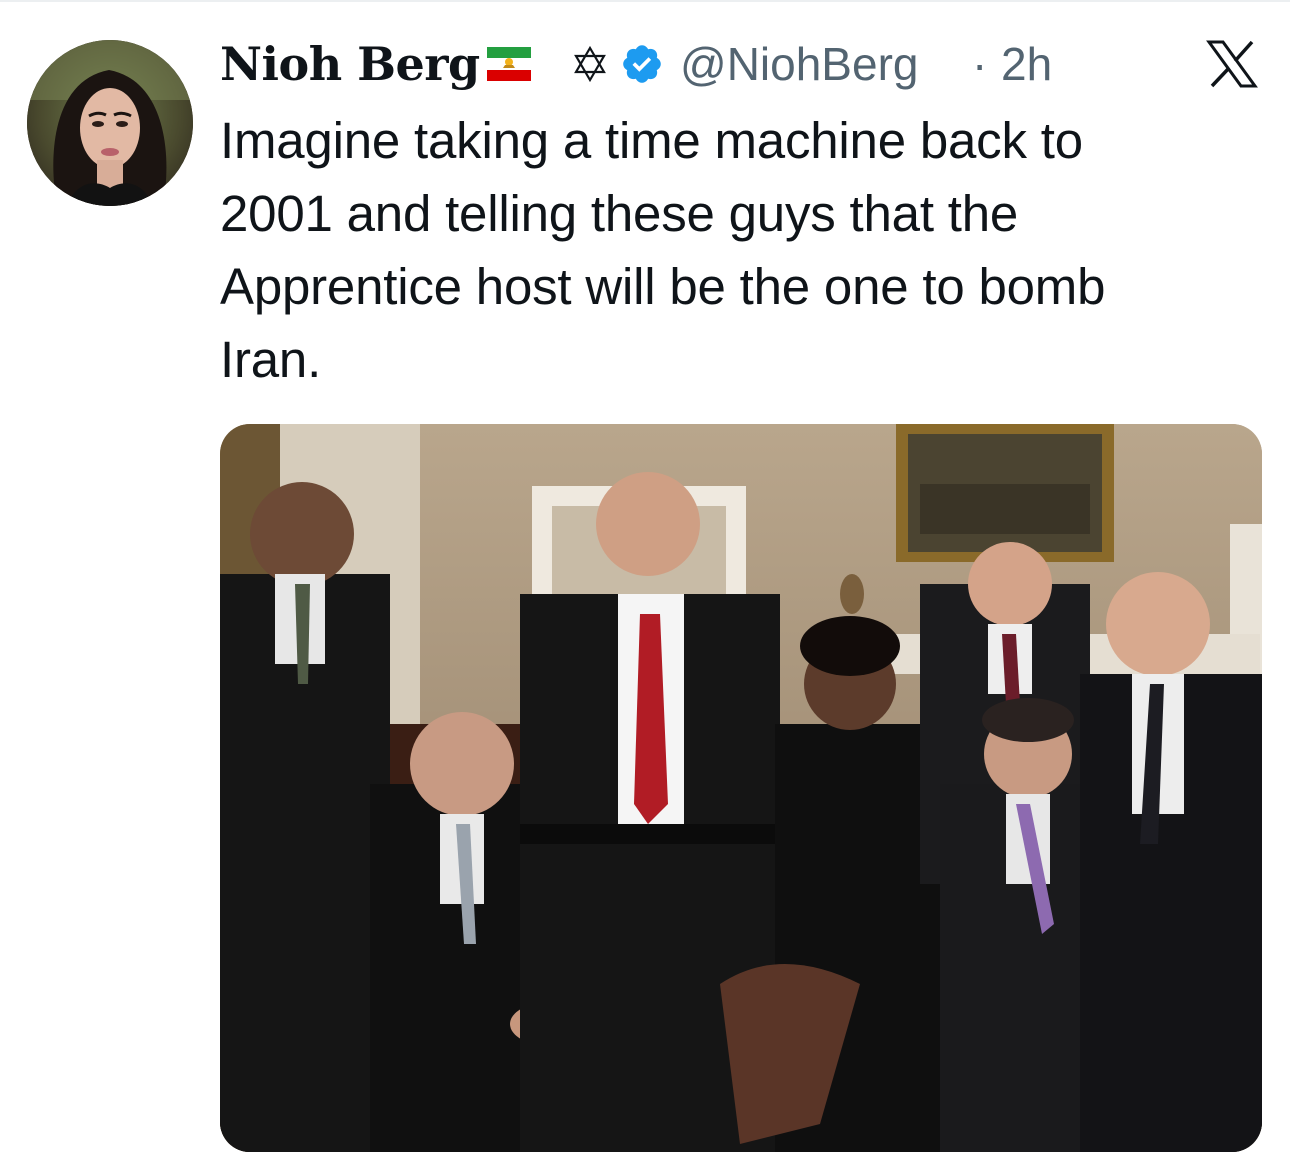  I want to click on author-avatar, so click(110, 123).